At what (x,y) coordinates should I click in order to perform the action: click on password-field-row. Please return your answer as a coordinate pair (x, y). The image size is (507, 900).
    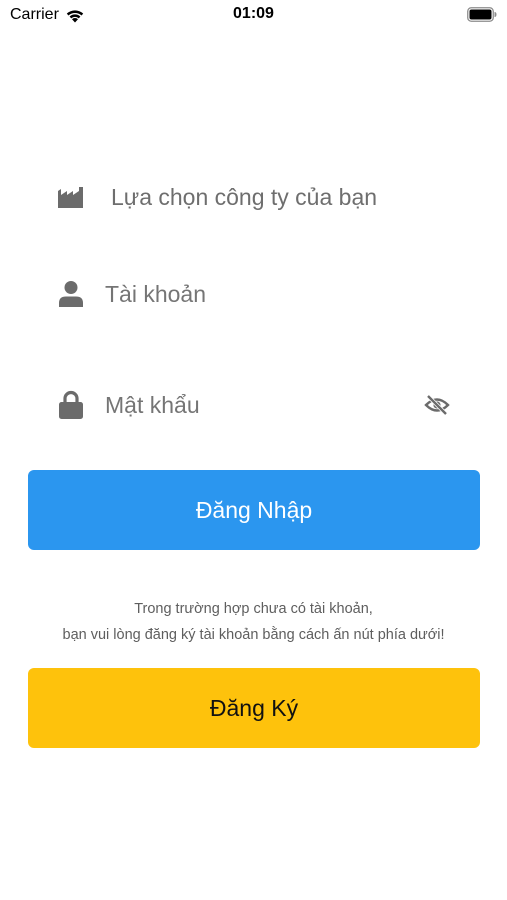
    Looking at the image, I should click on (253, 405).